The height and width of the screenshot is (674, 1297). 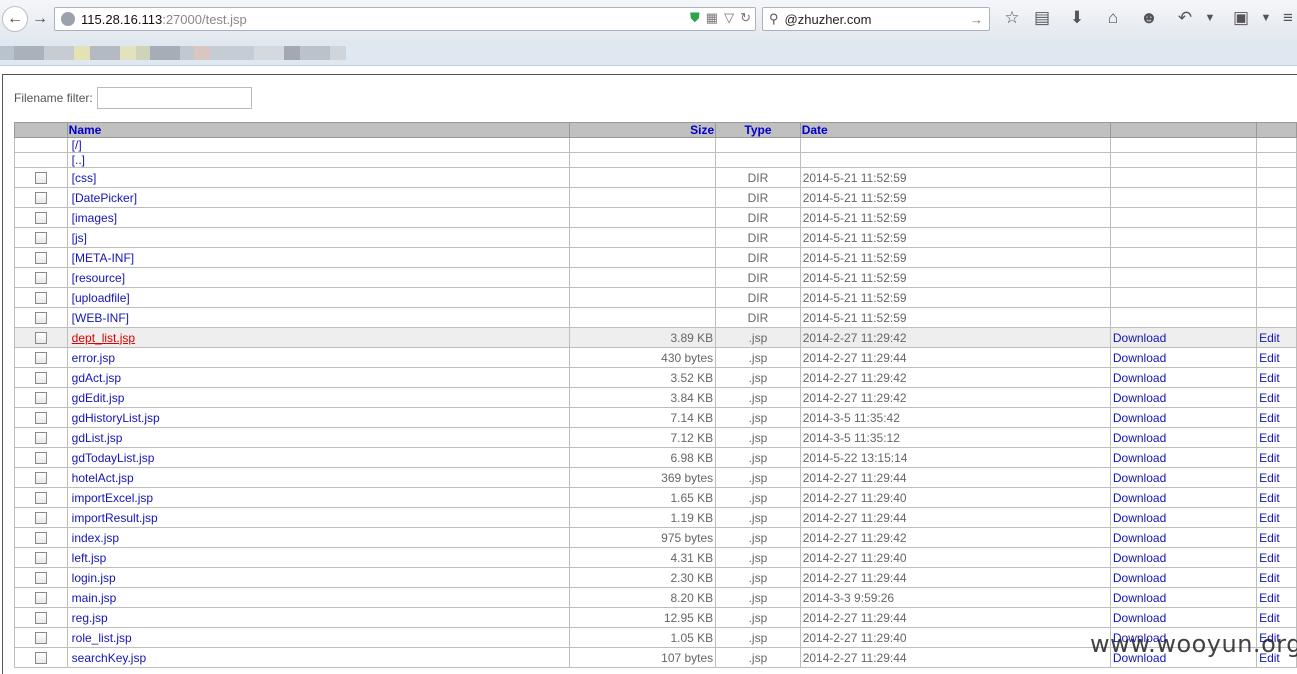 What do you see at coordinates (100, 318) in the screenshot?
I see `file-name-link: [WEB-INF]` at bounding box center [100, 318].